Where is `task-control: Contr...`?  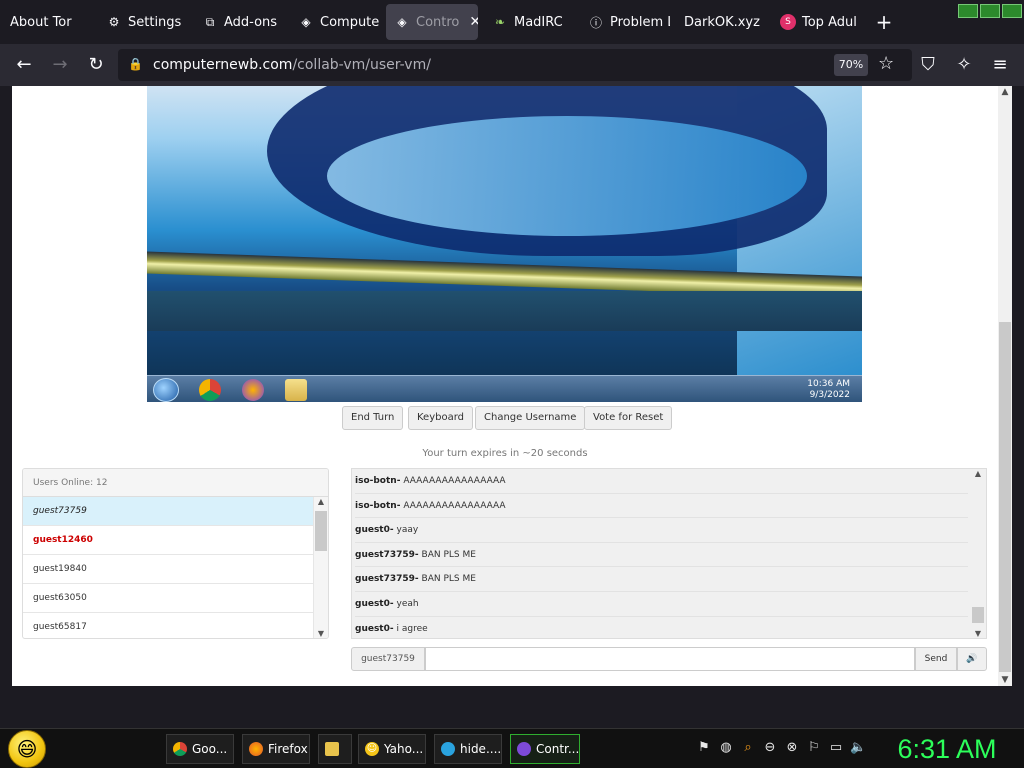 task-control: Contr... is located at coordinates (545, 749).